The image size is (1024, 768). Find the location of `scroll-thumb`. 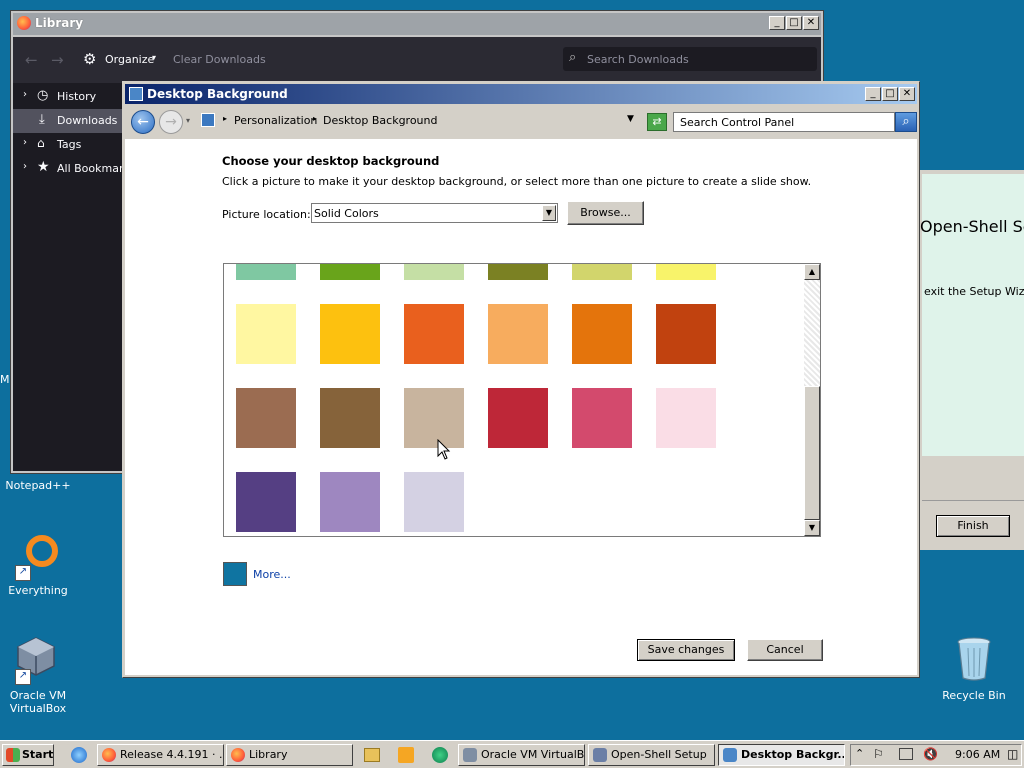

scroll-thumb is located at coordinates (812, 453).